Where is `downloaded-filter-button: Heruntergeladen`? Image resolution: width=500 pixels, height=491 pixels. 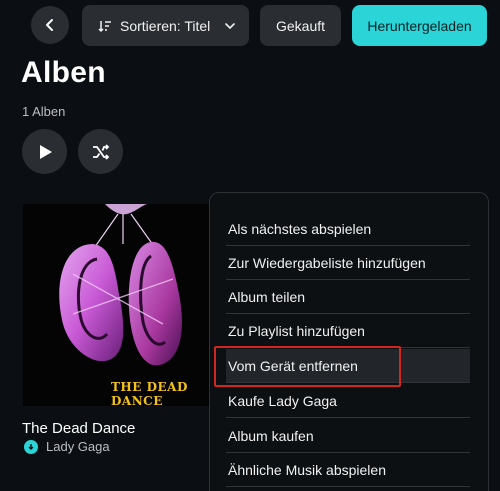 downloaded-filter-button: Heruntergeladen is located at coordinates (419, 25).